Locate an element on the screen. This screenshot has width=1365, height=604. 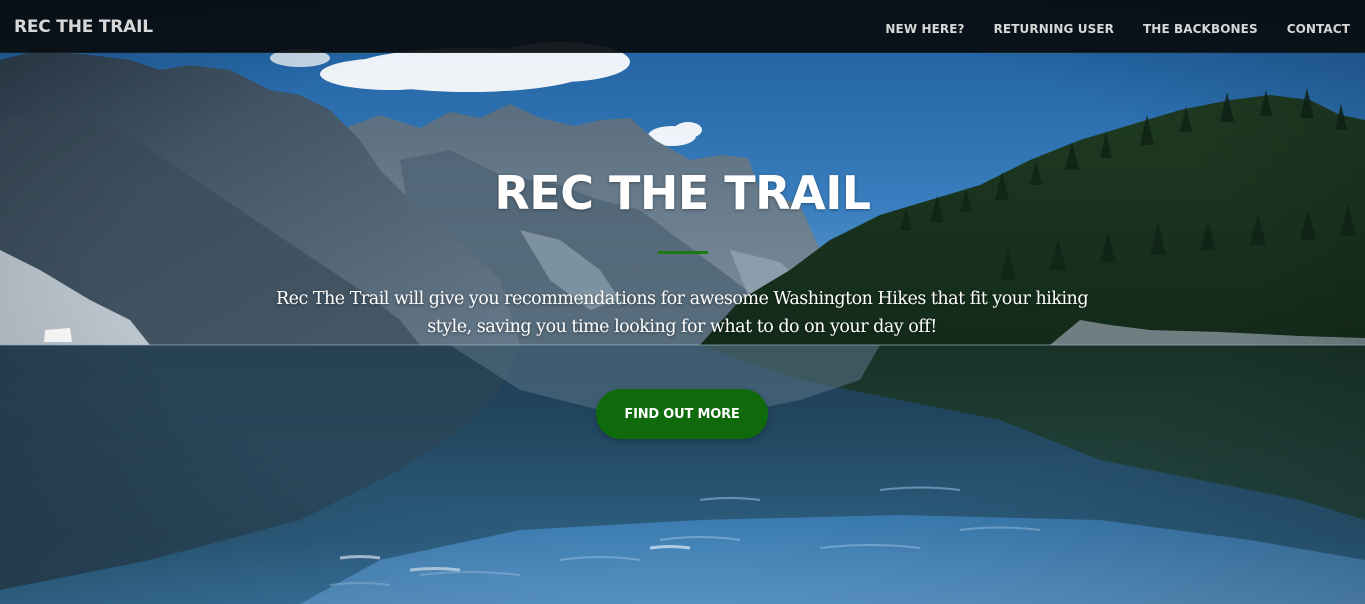
nav-item: THE BACKBONES is located at coordinates (1200, 29).